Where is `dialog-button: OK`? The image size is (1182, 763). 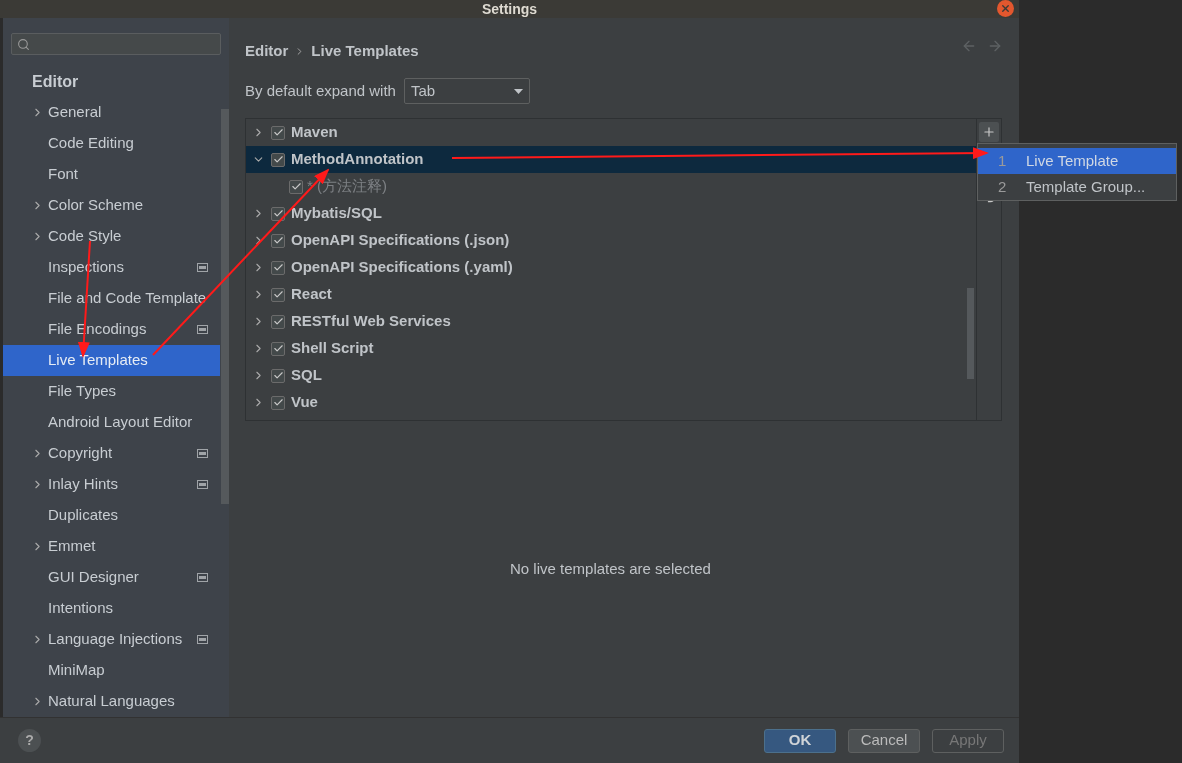 dialog-button: OK is located at coordinates (800, 740).